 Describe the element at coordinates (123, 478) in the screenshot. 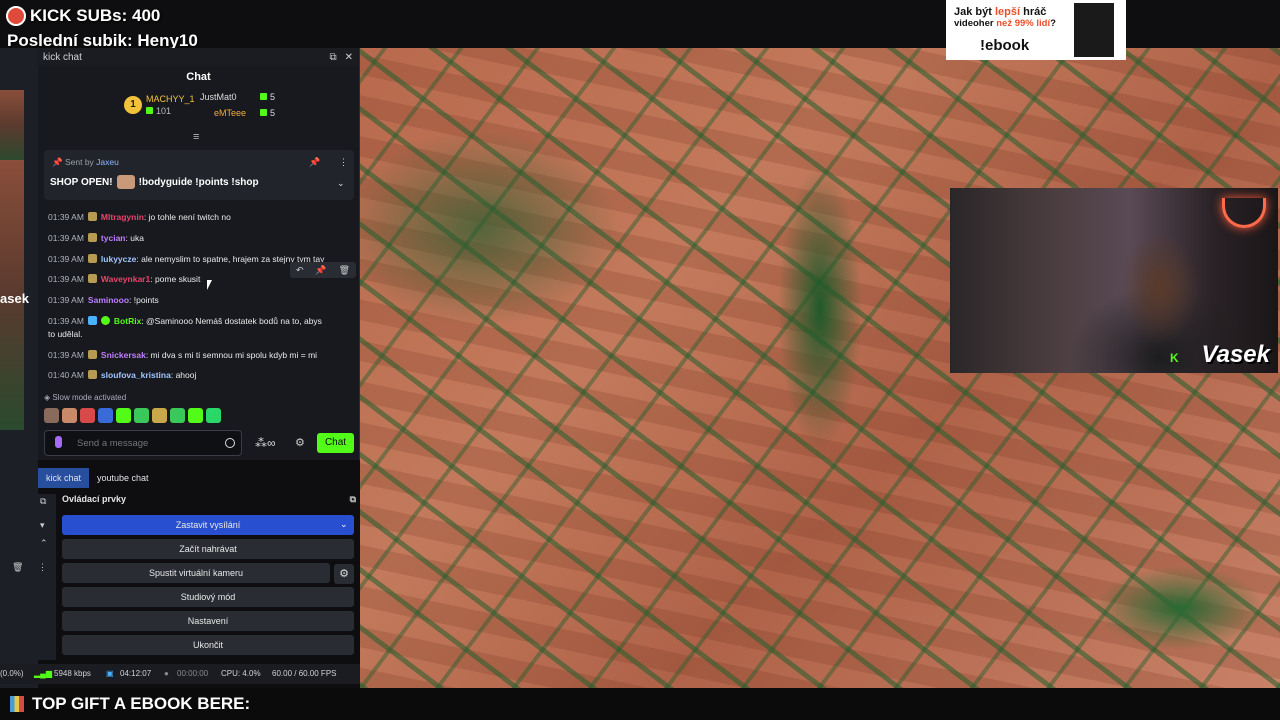

I see `tab-youtube-chat: youtube chat` at that location.